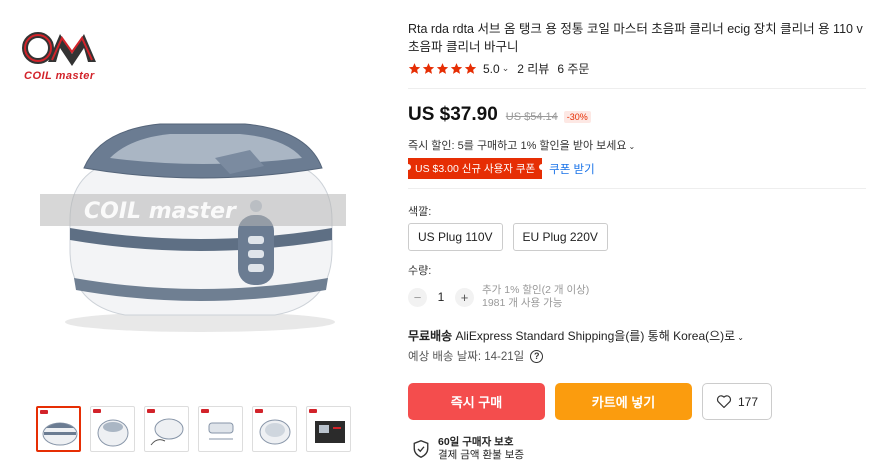 The image size is (875, 467). Describe the element at coordinates (475, 168) in the screenshot. I see `new-user-coupon: US $3.00 신규 사용자 쿠폰` at that location.